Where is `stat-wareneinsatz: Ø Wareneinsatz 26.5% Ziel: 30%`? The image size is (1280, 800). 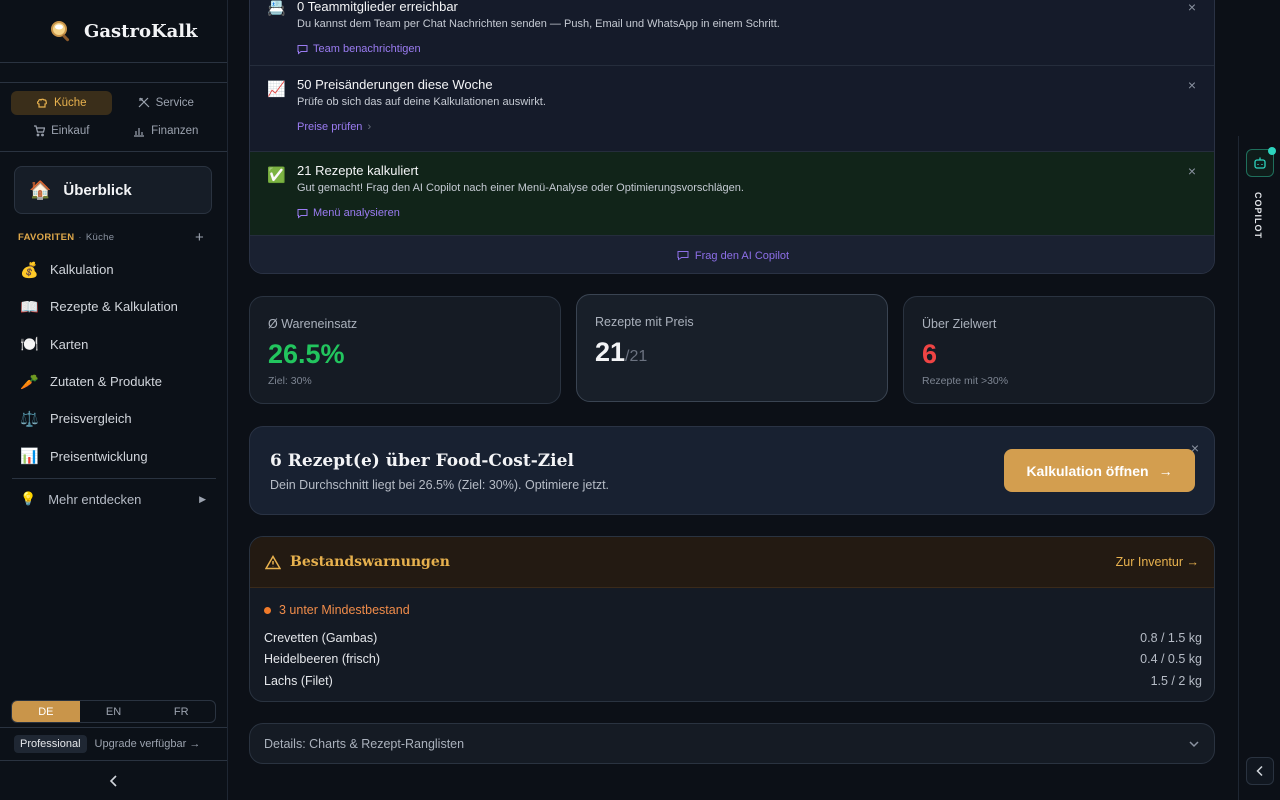
stat-wareneinsatz: Ø Wareneinsatz 26.5% Ziel: 30% is located at coordinates (405, 350).